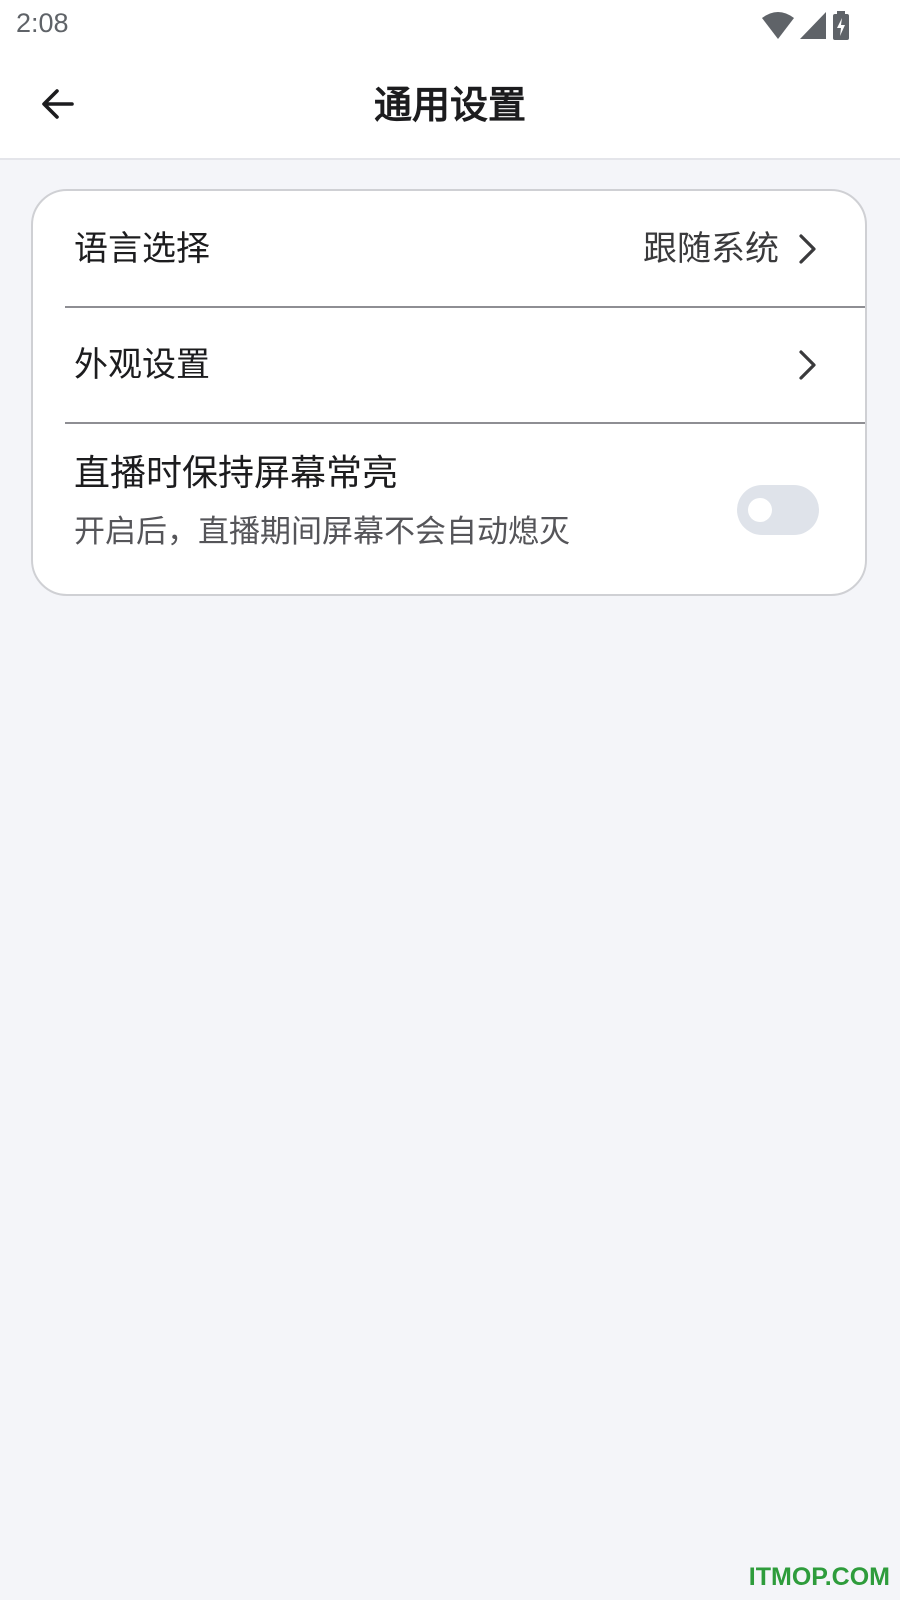 Image resolution: width=900 pixels, height=1600 pixels. What do you see at coordinates (142, 365) in the screenshot?
I see `appearance-setting-label: 外观设置` at bounding box center [142, 365].